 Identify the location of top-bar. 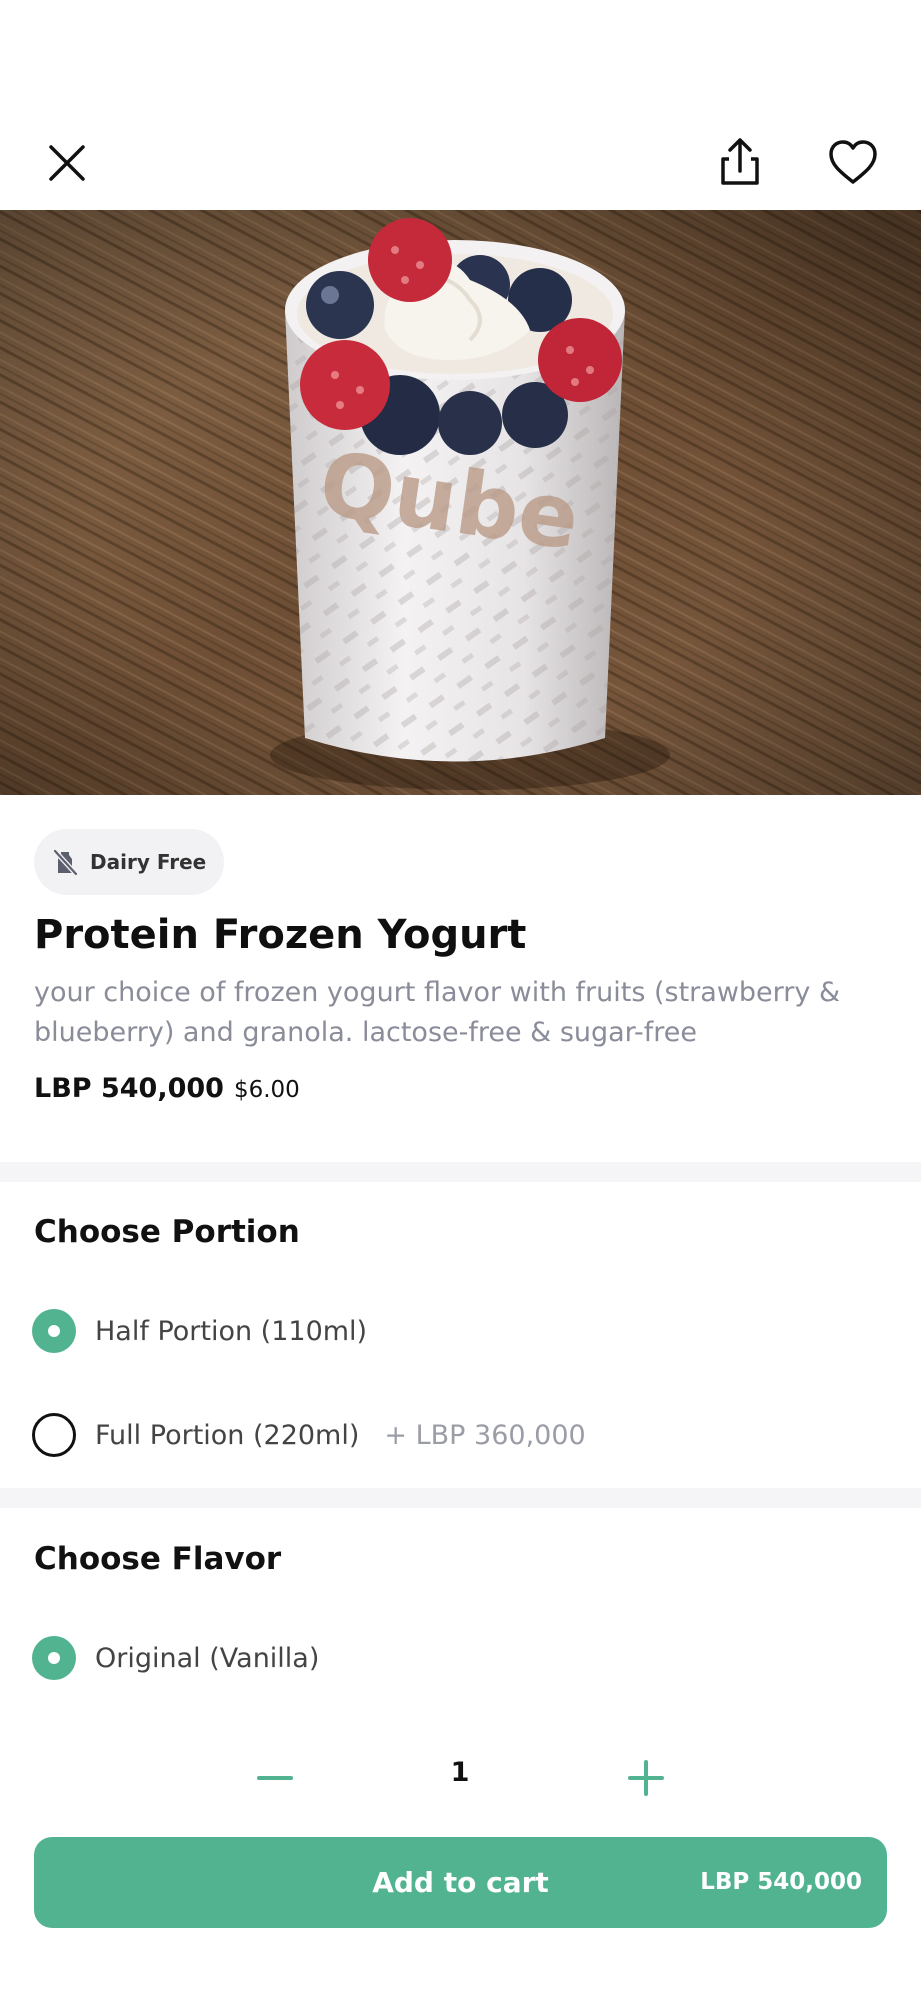
(460, 105).